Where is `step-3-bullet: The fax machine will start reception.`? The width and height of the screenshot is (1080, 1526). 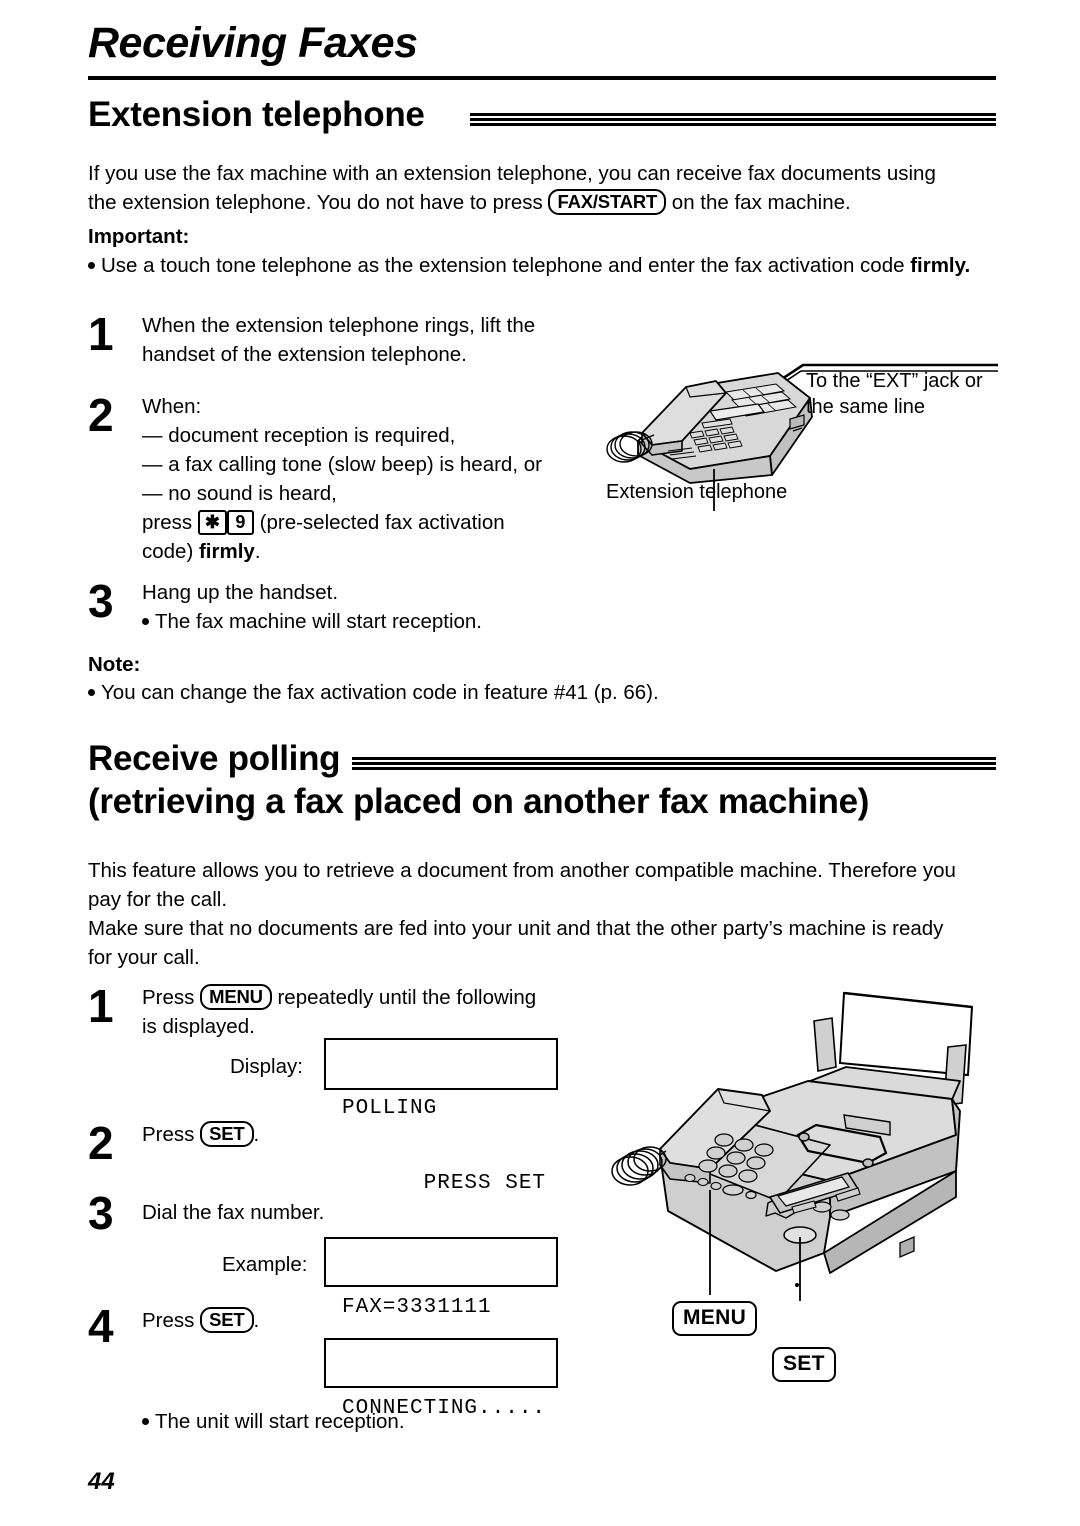 step-3-bullet: The fax machine will start reception. is located at coordinates (362, 621).